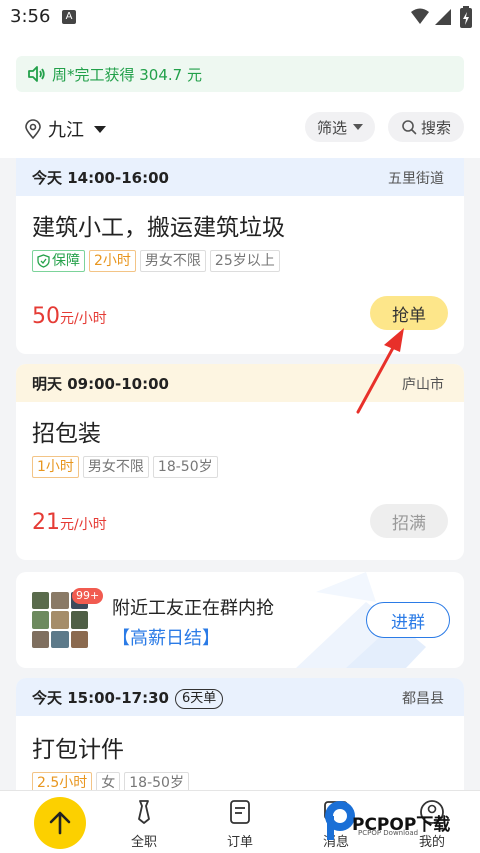 This screenshot has height=853, width=480. I want to click on speaker-icon, so click(36, 74).